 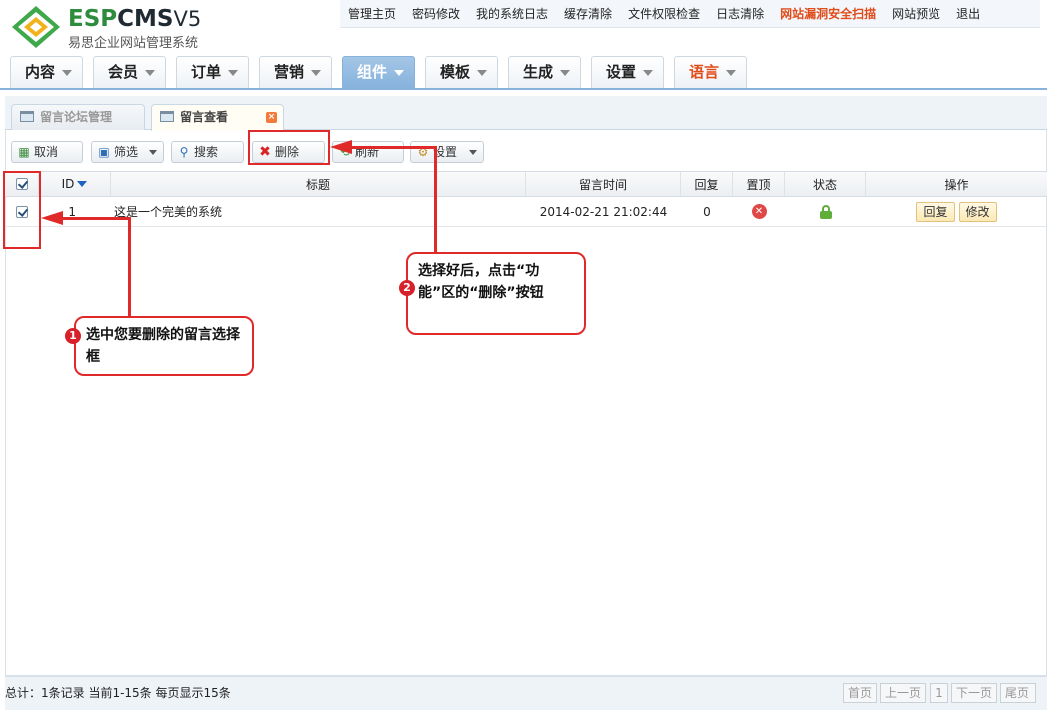 I want to click on menu-tab-label: 语言, so click(x=704, y=72).